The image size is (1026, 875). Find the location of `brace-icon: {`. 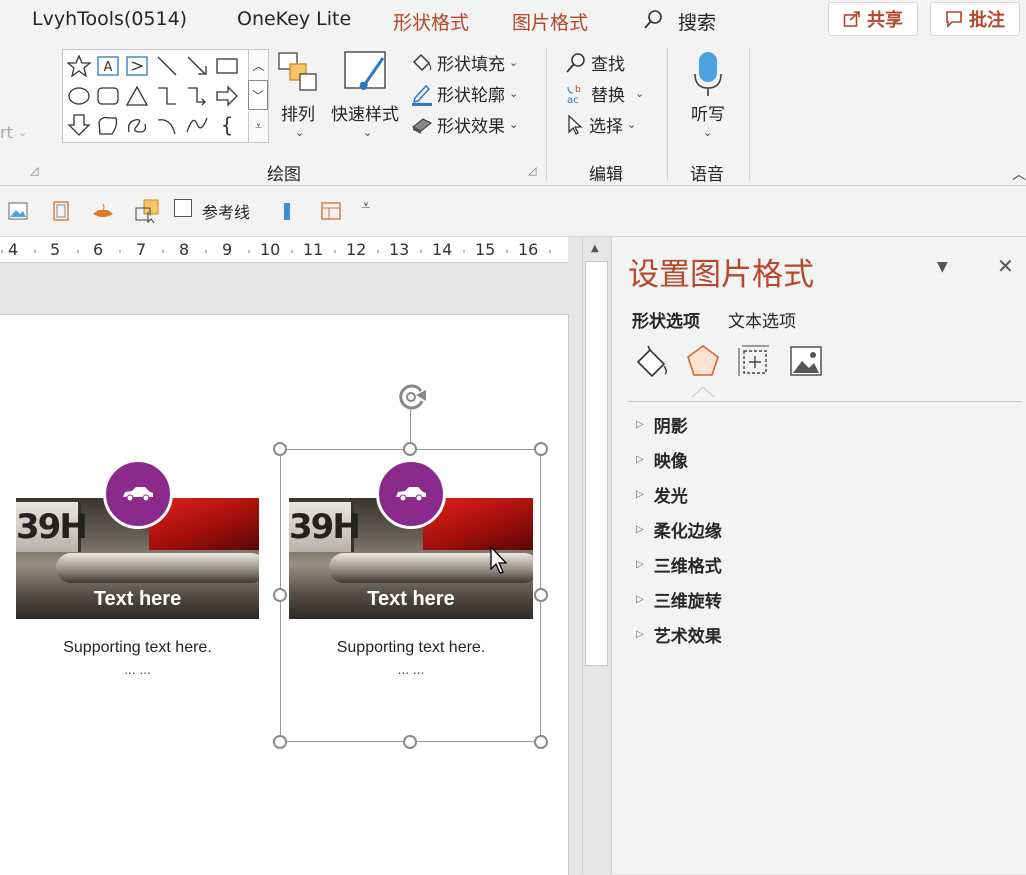

brace-icon: { is located at coordinates (227, 125).